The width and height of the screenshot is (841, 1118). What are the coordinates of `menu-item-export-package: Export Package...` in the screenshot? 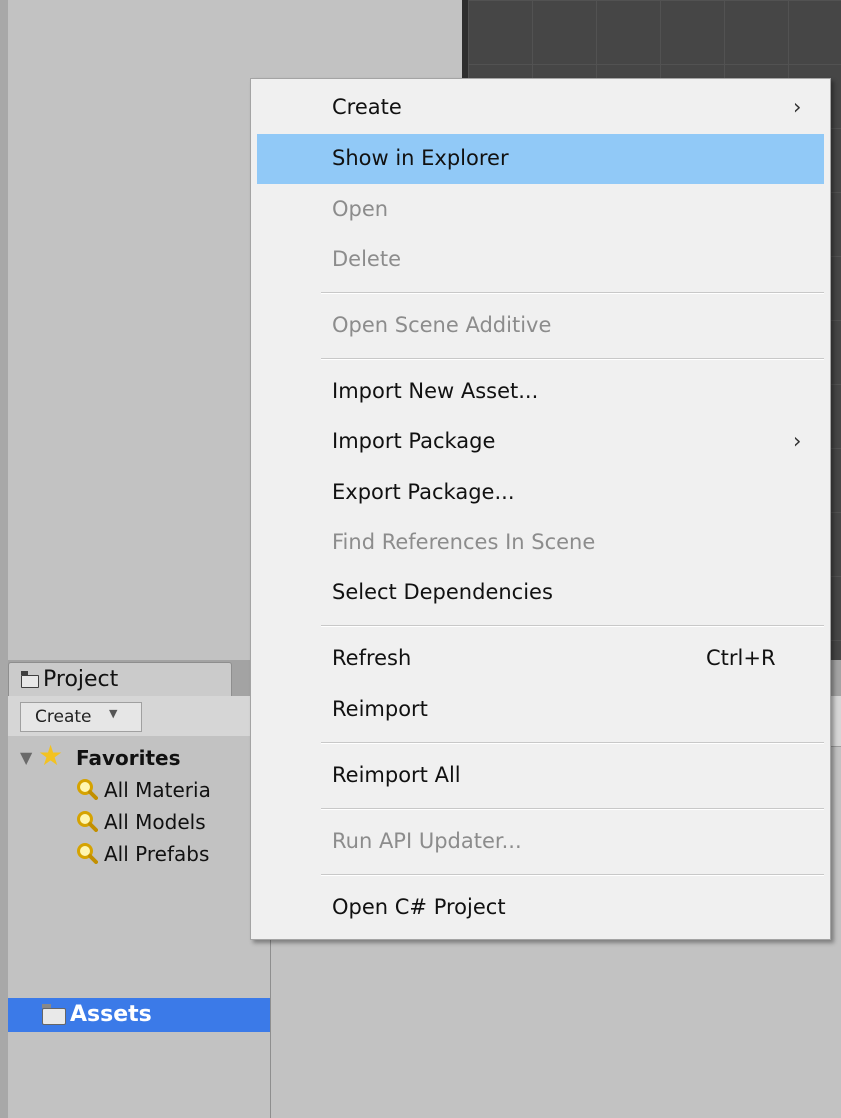 It's located at (540, 493).